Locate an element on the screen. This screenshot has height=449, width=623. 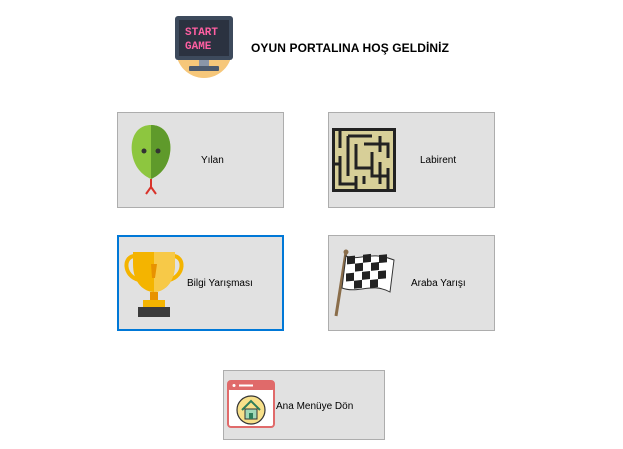
home-window-icon is located at coordinates (251, 407).